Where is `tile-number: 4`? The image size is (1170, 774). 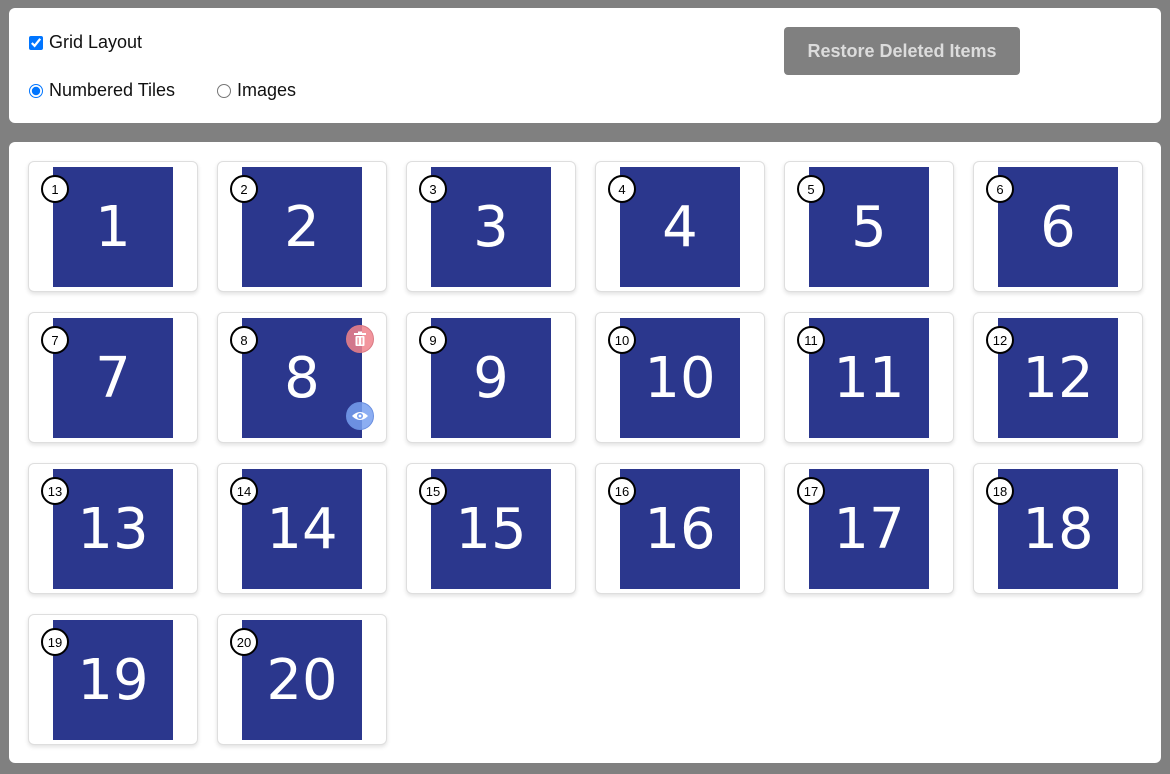 tile-number: 4 is located at coordinates (680, 227).